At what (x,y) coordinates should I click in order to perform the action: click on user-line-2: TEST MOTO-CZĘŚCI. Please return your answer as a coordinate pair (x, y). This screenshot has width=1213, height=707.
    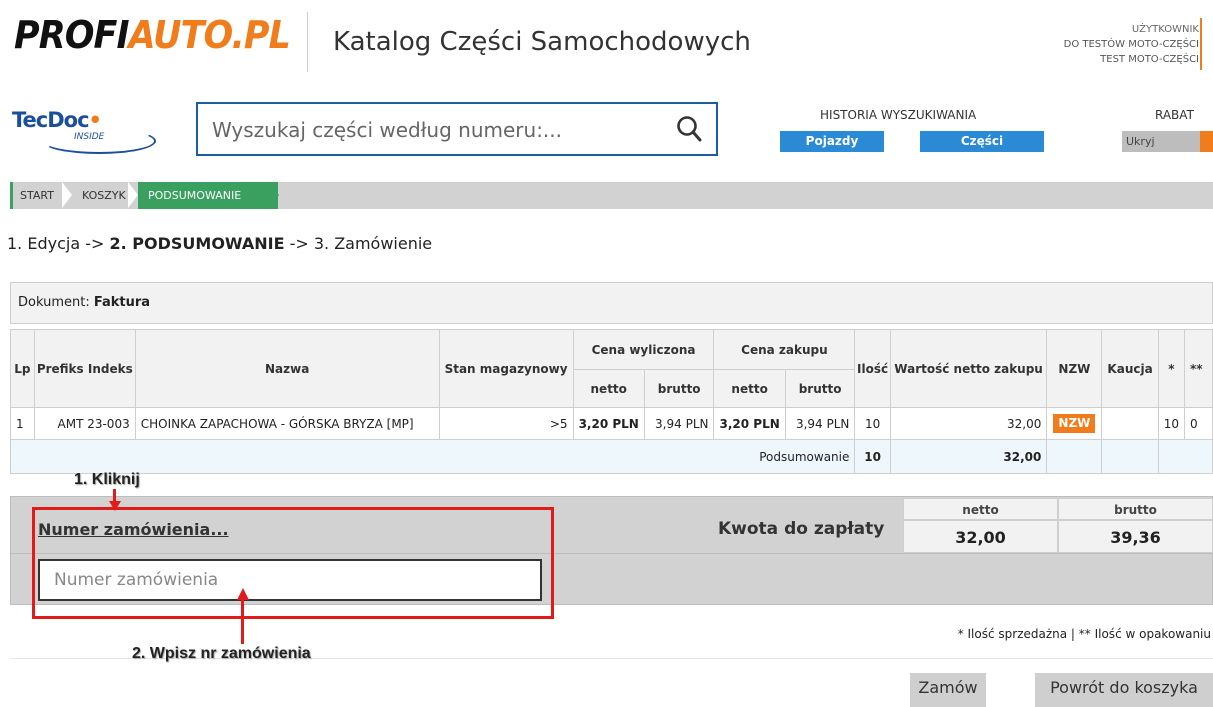
    Looking at the image, I should click on (1149, 59).